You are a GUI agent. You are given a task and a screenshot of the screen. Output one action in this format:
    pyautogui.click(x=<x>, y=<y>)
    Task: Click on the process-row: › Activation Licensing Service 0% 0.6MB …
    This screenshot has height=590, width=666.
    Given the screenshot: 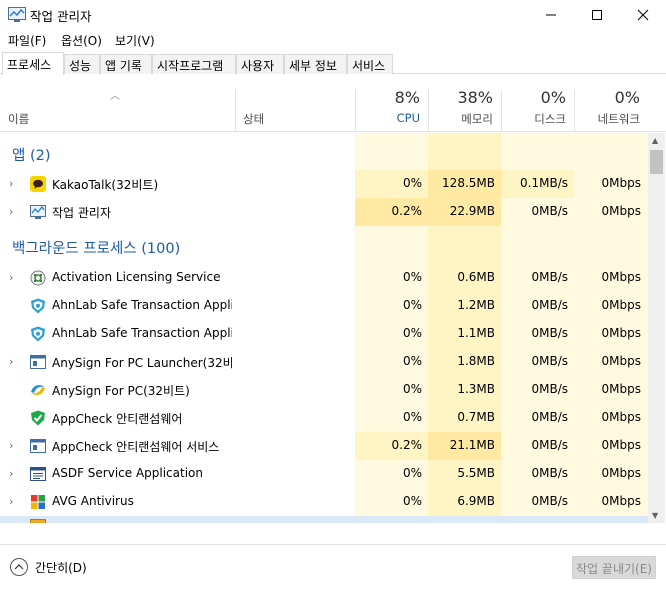 What is the action you would take?
    pyautogui.click(x=324, y=278)
    